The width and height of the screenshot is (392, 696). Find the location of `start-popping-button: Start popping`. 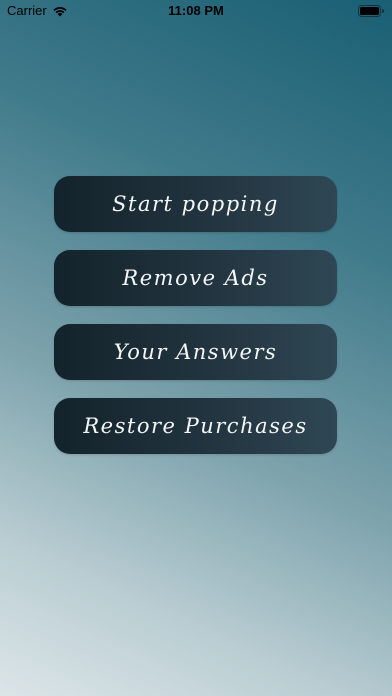

start-popping-button: Start popping is located at coordinates (195, 204).